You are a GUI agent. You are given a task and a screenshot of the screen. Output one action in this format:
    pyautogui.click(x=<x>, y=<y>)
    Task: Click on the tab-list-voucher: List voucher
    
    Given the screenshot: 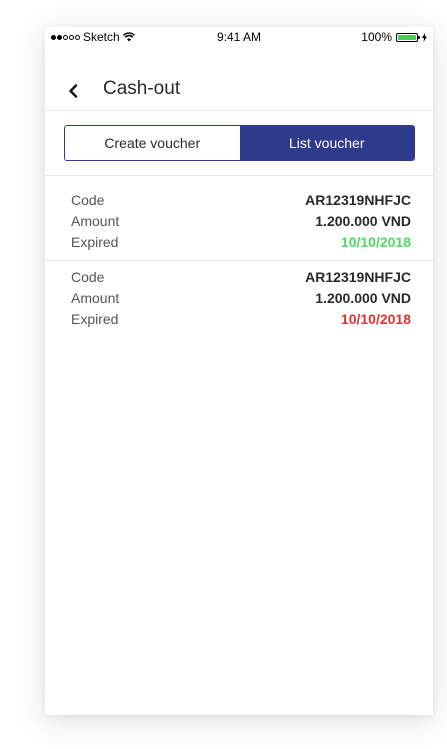 What is the action you would take?
    pyautogui.click(x=326, y=143)
    